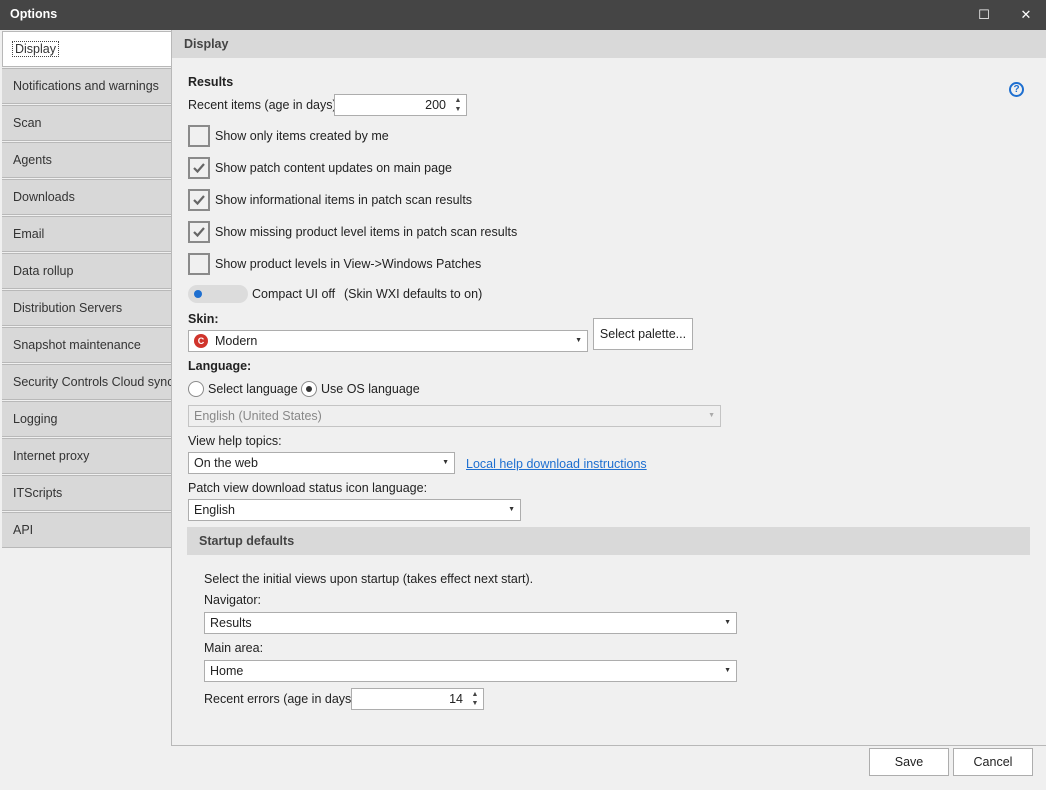 The width and height of the screenshot is (1046, 790). I want to click on compact-ui-label: Compact UI off, so click(294, 294).